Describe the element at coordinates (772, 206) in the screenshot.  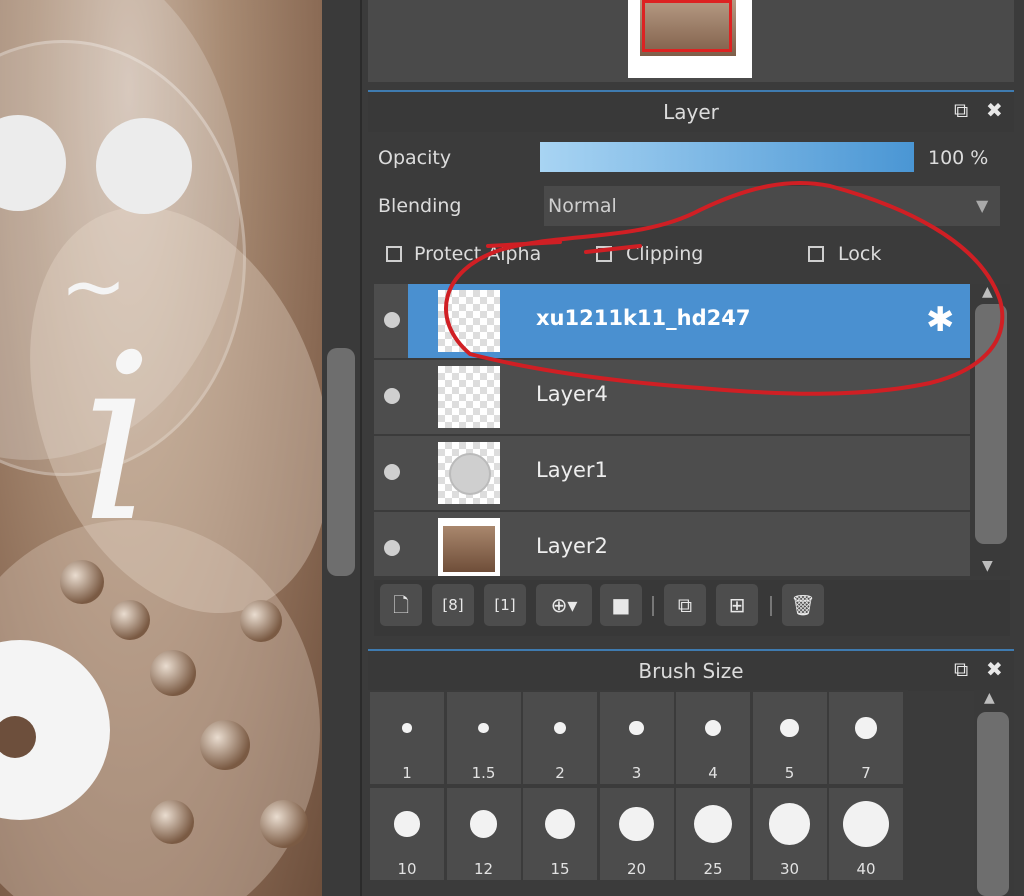
I see `blending-select: Normal` at that location.